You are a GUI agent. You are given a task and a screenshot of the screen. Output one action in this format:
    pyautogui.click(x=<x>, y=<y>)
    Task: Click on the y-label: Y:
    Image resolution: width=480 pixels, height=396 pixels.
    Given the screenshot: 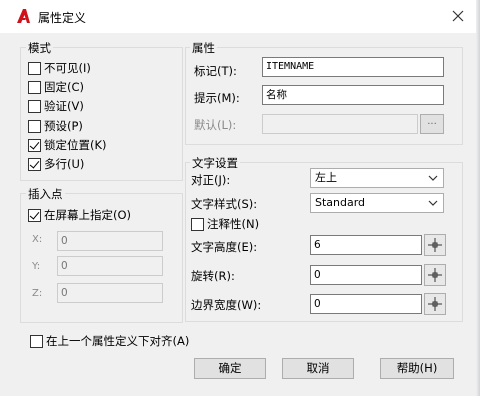 What is the action you would take?
    pyautogui.click(x=36, y=266)
    